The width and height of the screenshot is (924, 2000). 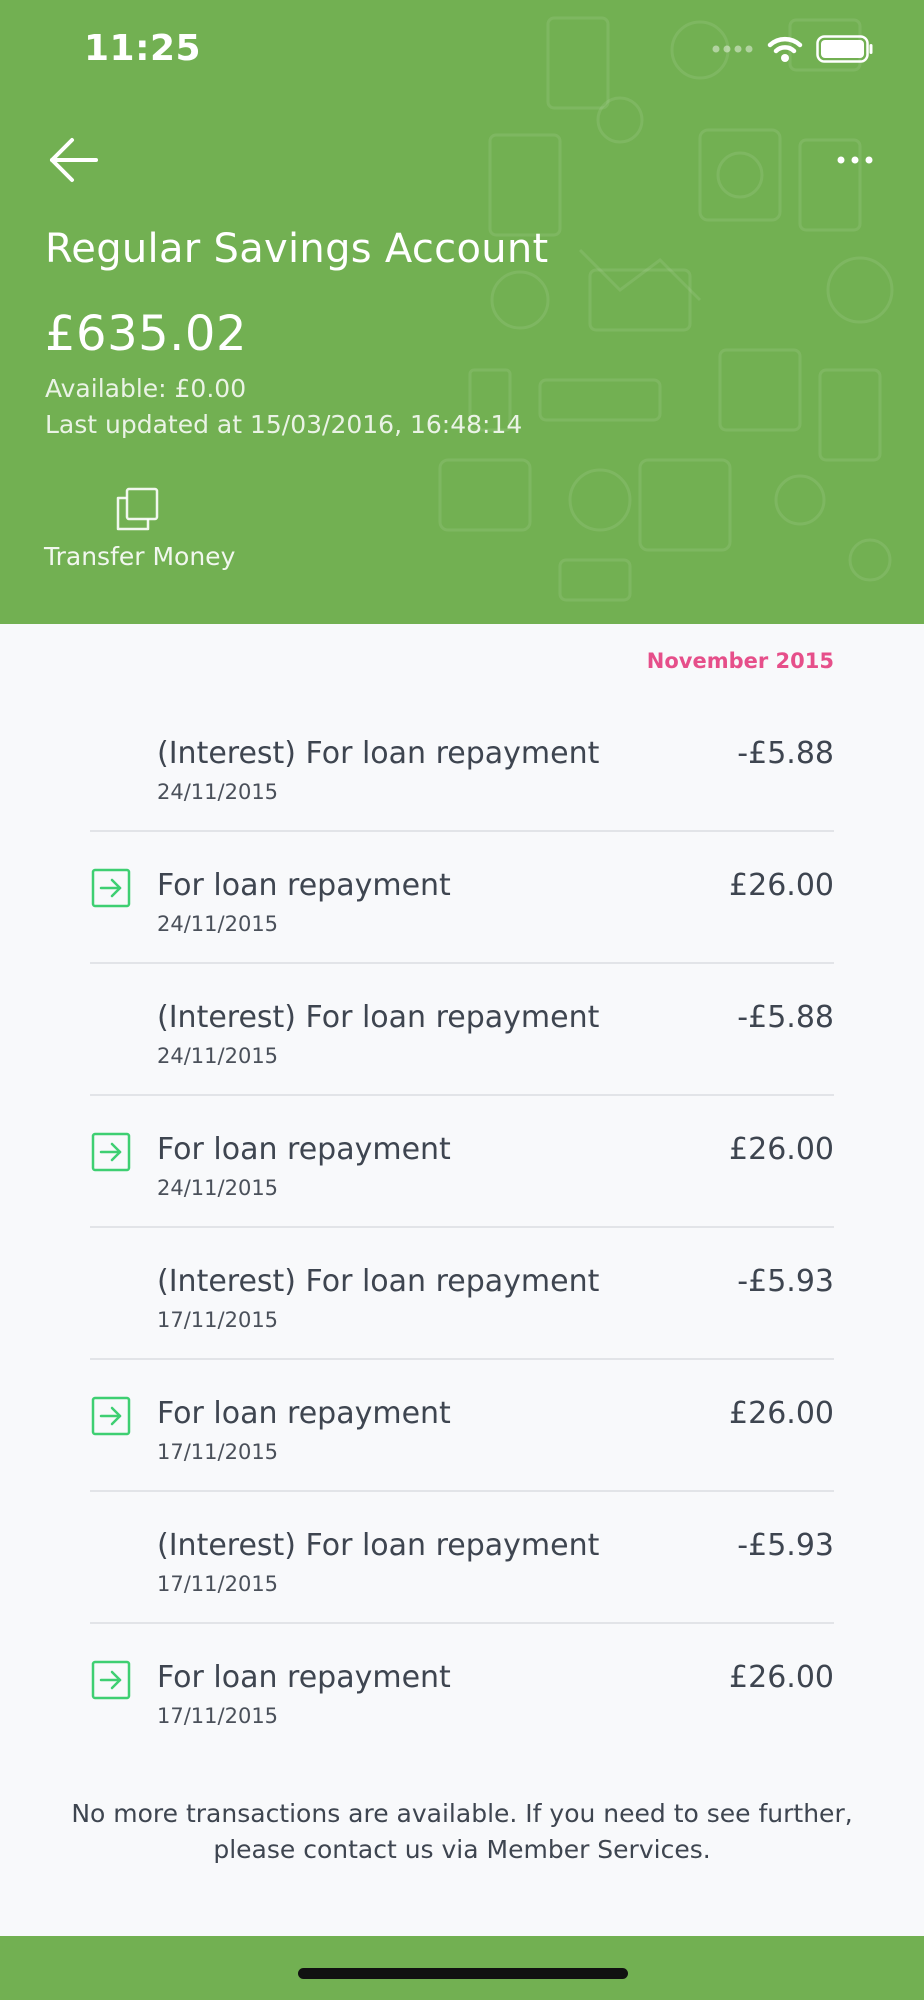 What do you see at coordinates (146, 334) in the screenshot?
I see `account-balance: £635.02` at bounding box center [146, 334].